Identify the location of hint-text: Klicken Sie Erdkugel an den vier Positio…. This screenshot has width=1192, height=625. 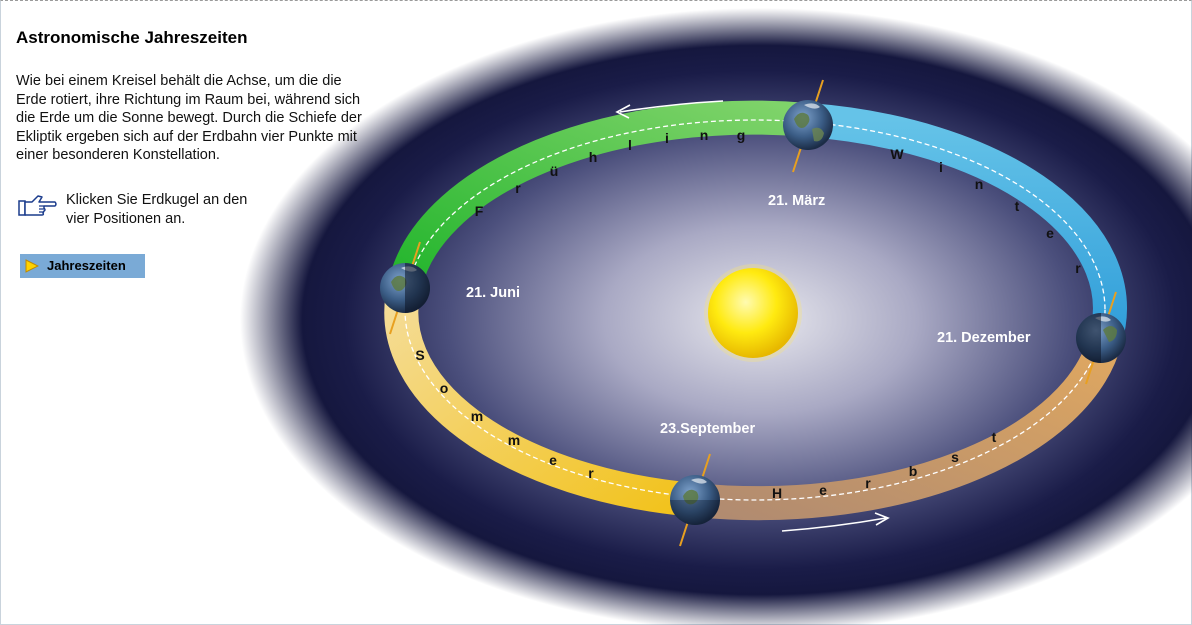
(181, 210).